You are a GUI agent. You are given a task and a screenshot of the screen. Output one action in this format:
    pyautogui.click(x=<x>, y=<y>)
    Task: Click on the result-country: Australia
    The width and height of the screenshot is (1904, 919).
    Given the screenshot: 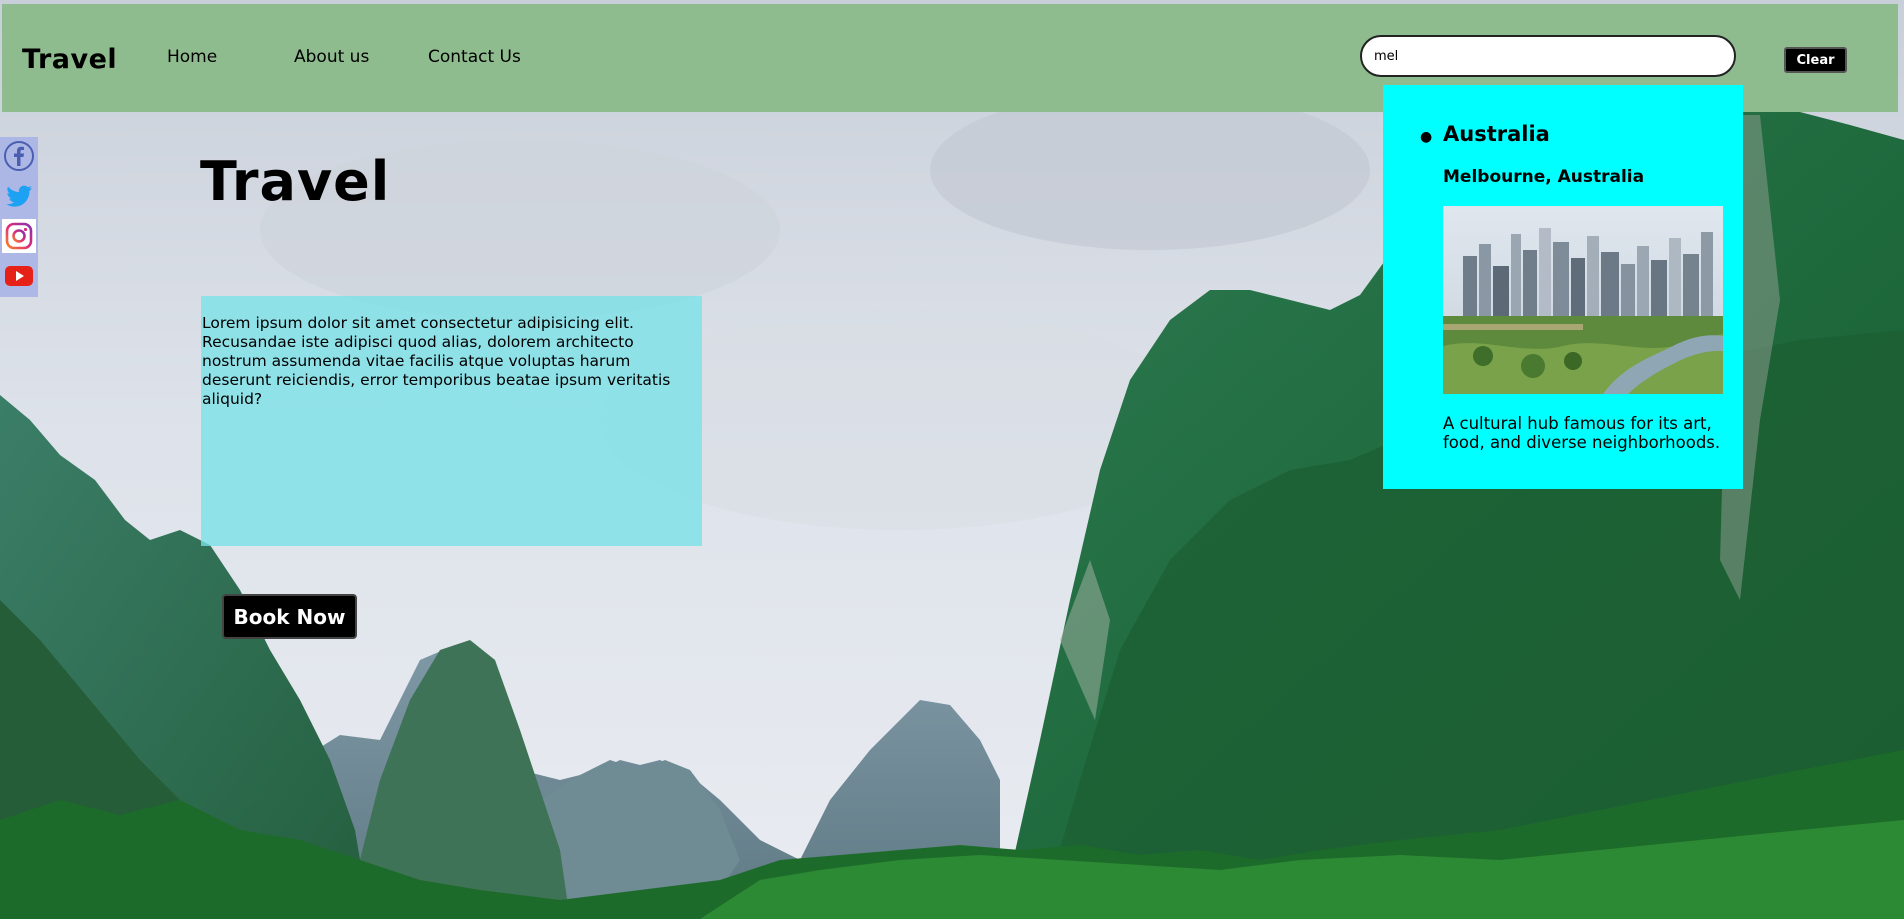 What is the action you would take?
    pyautogui.click(x=1496, y=134)
    